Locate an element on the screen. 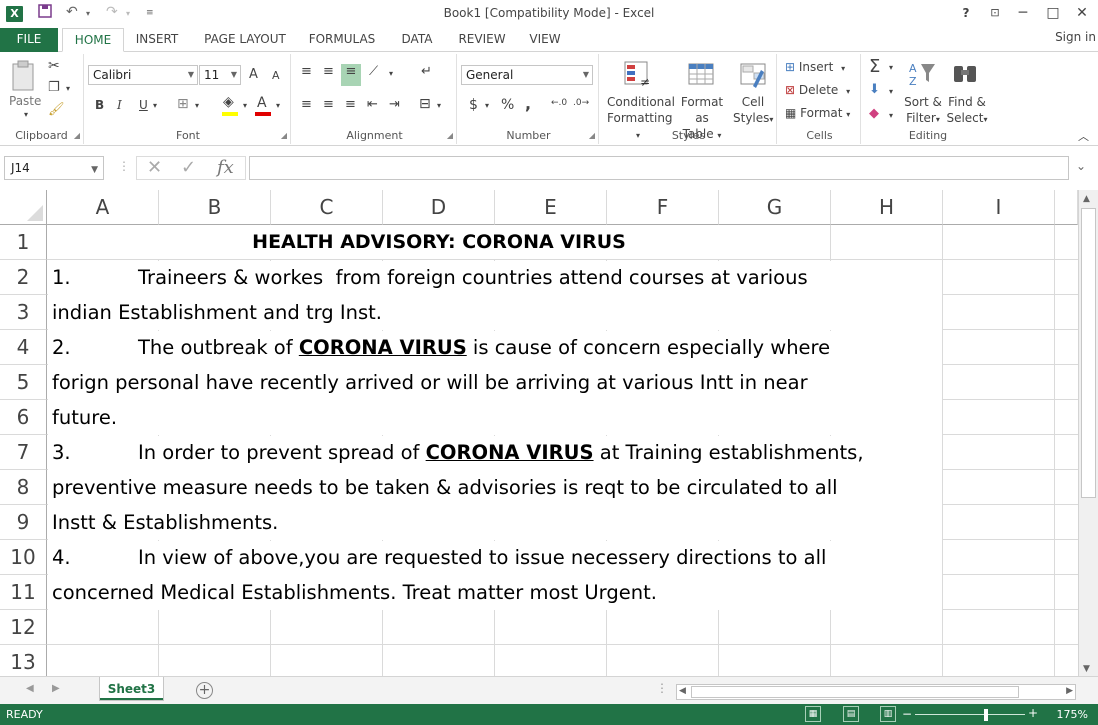  column-header-f: F is located at coordinates (663, 207).